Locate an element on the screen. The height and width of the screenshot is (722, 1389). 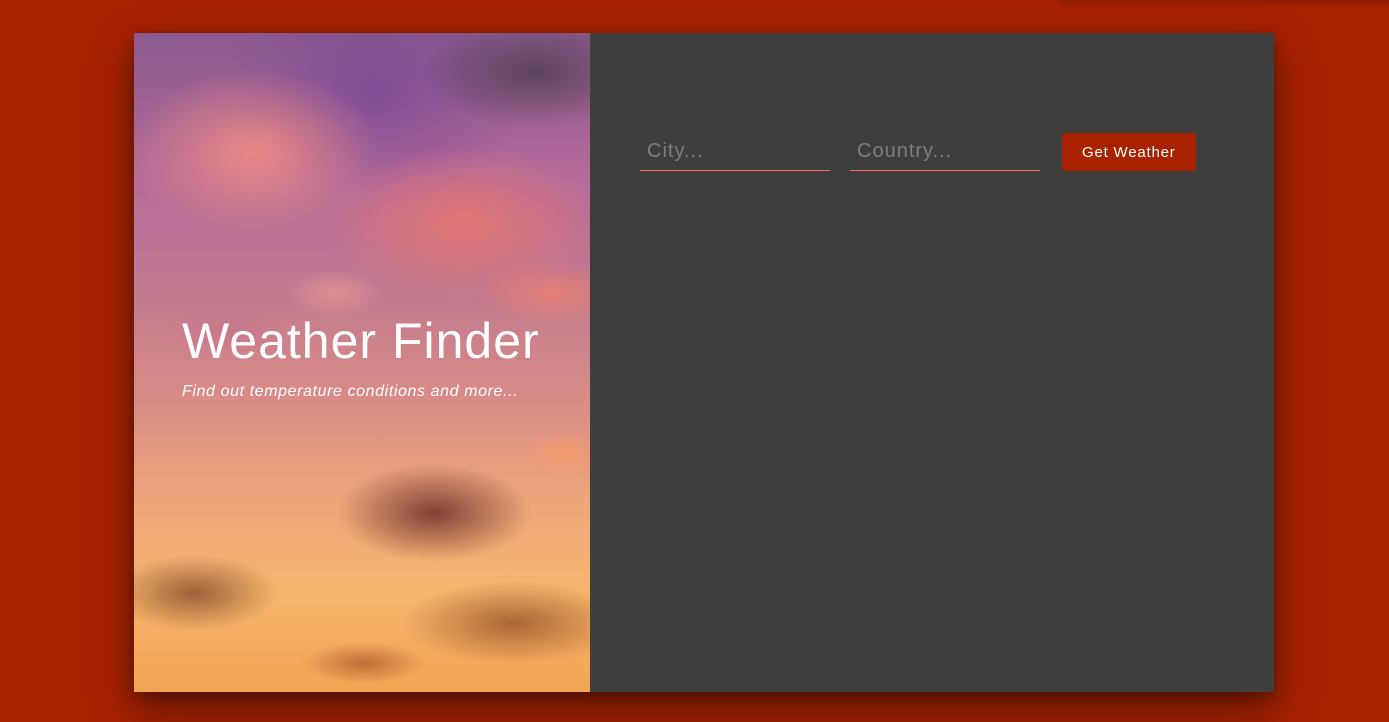
city-input is located at coordinates (735, 152).